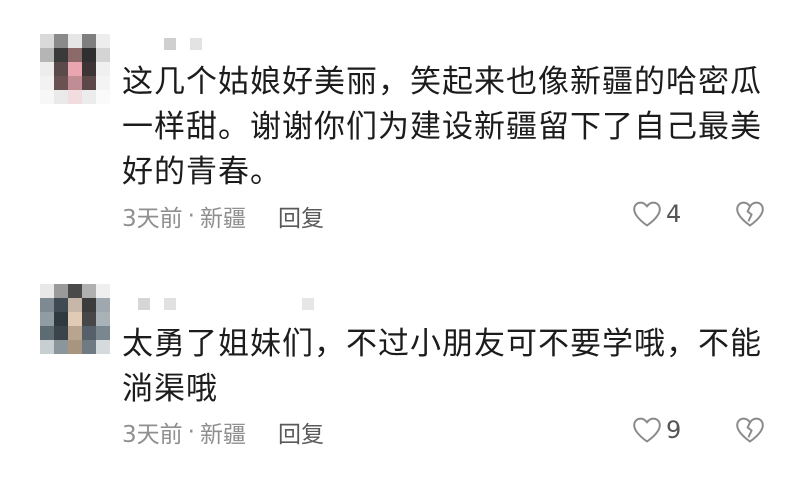  Describe the element at coordinates (674, 214) in the screenshot. I see `like-count: 4` at that location.